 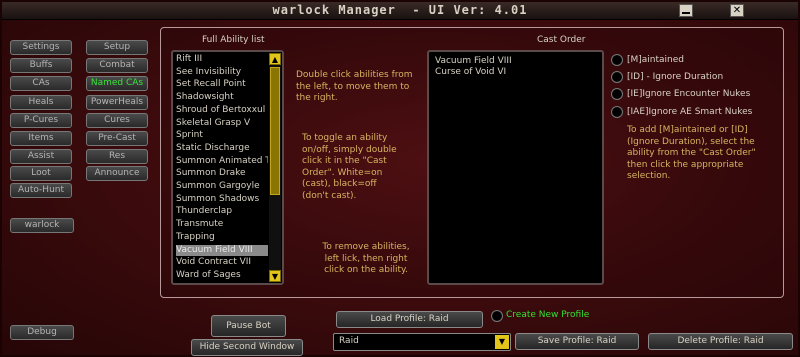 What do you see at coordinates (117, 156) in the screenshot?
I see `nav-res-button: Res` at bounding box center [117, 156].